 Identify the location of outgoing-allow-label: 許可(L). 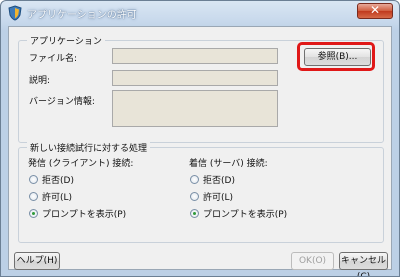
(57, 196).